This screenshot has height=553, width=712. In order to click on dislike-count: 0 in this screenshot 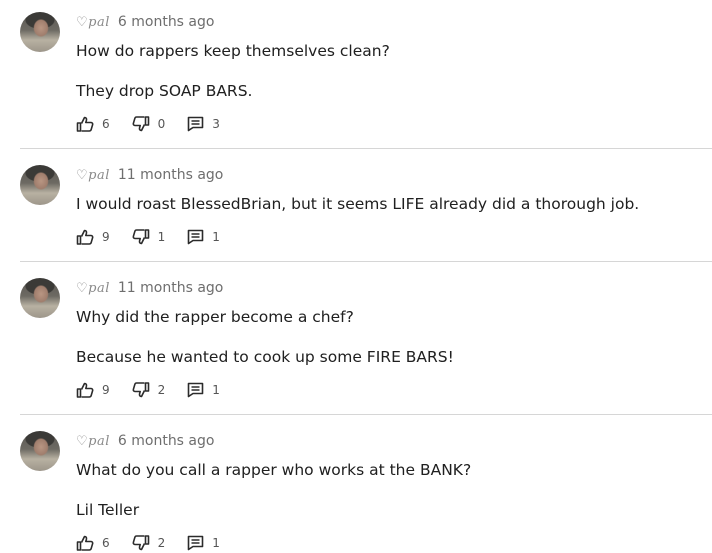, I will do `click(161, 124)`.